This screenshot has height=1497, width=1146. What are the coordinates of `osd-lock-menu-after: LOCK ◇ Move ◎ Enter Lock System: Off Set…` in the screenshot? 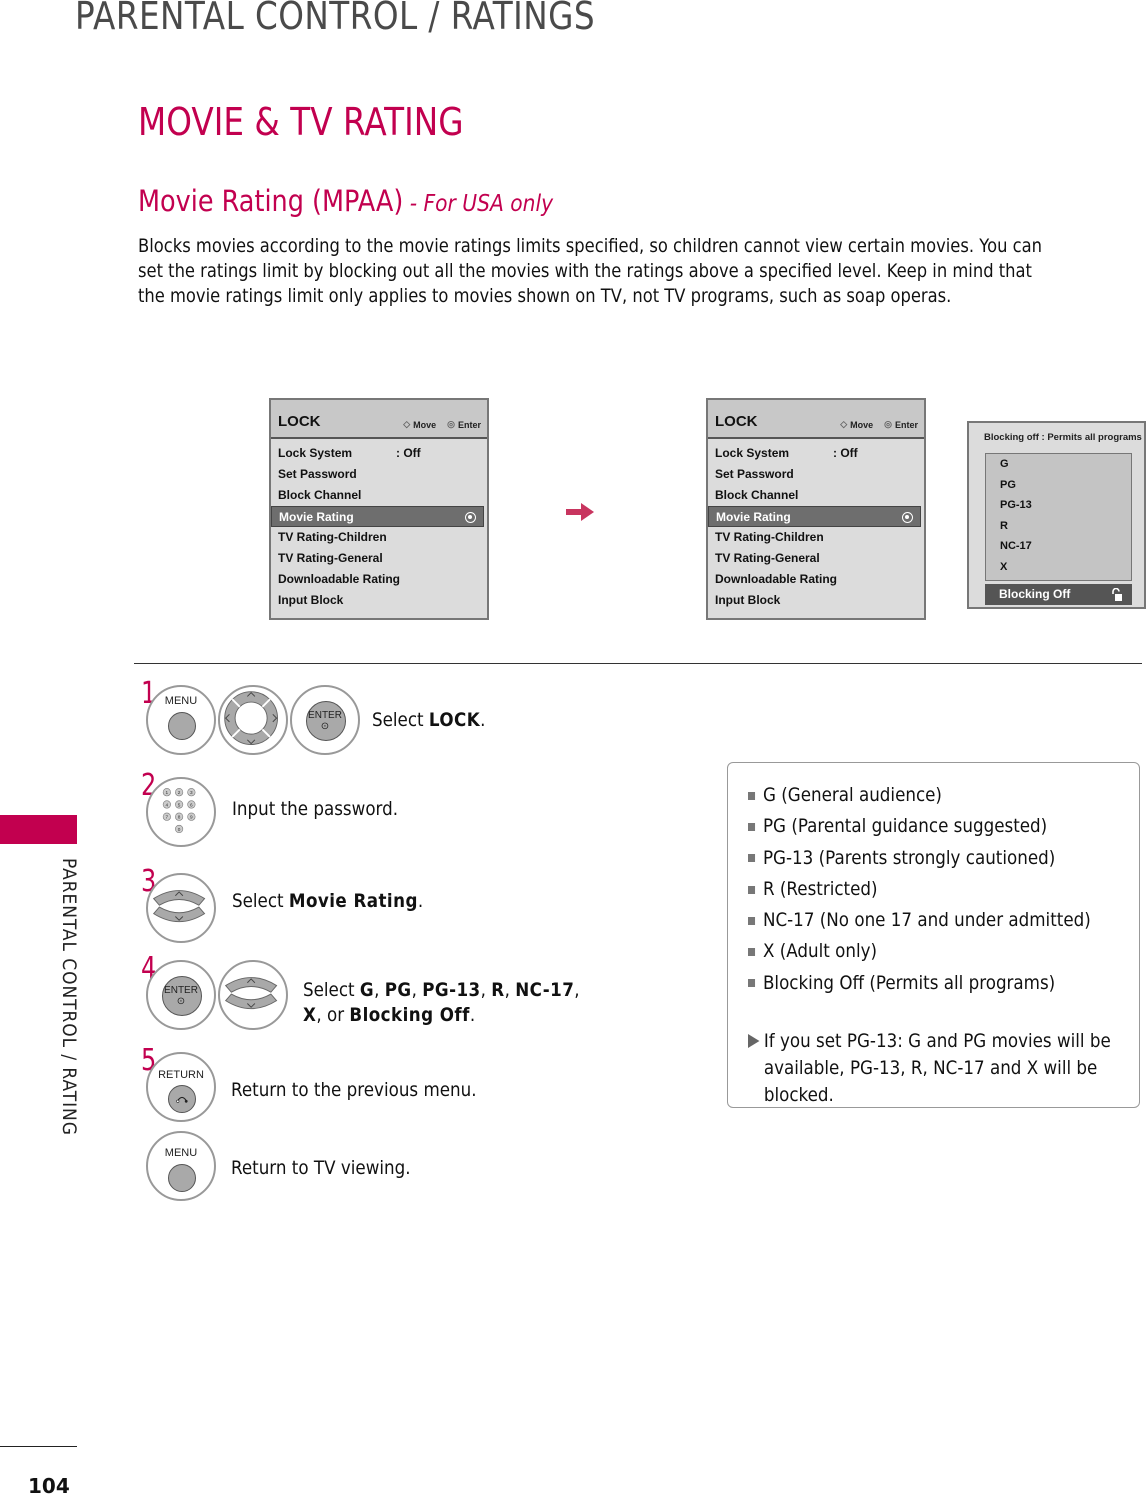 It's located at (816, 509).